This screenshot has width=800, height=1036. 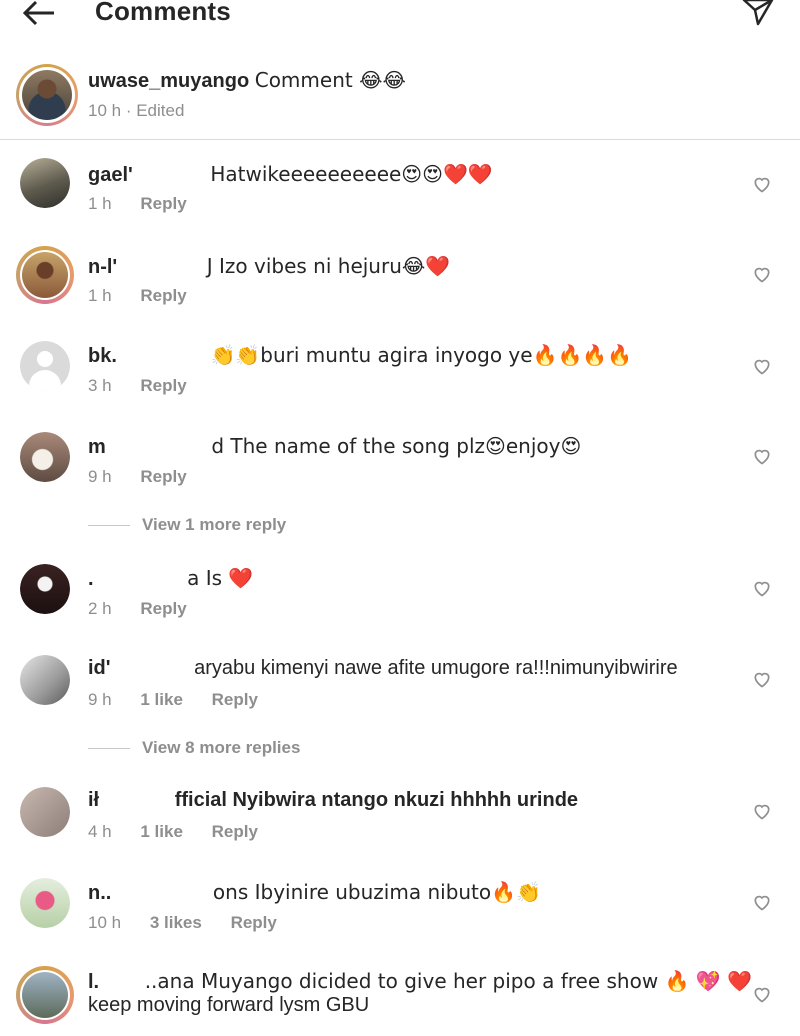 I want to click on comment-meta: 3 h Reply, so click(x=149, y=386).